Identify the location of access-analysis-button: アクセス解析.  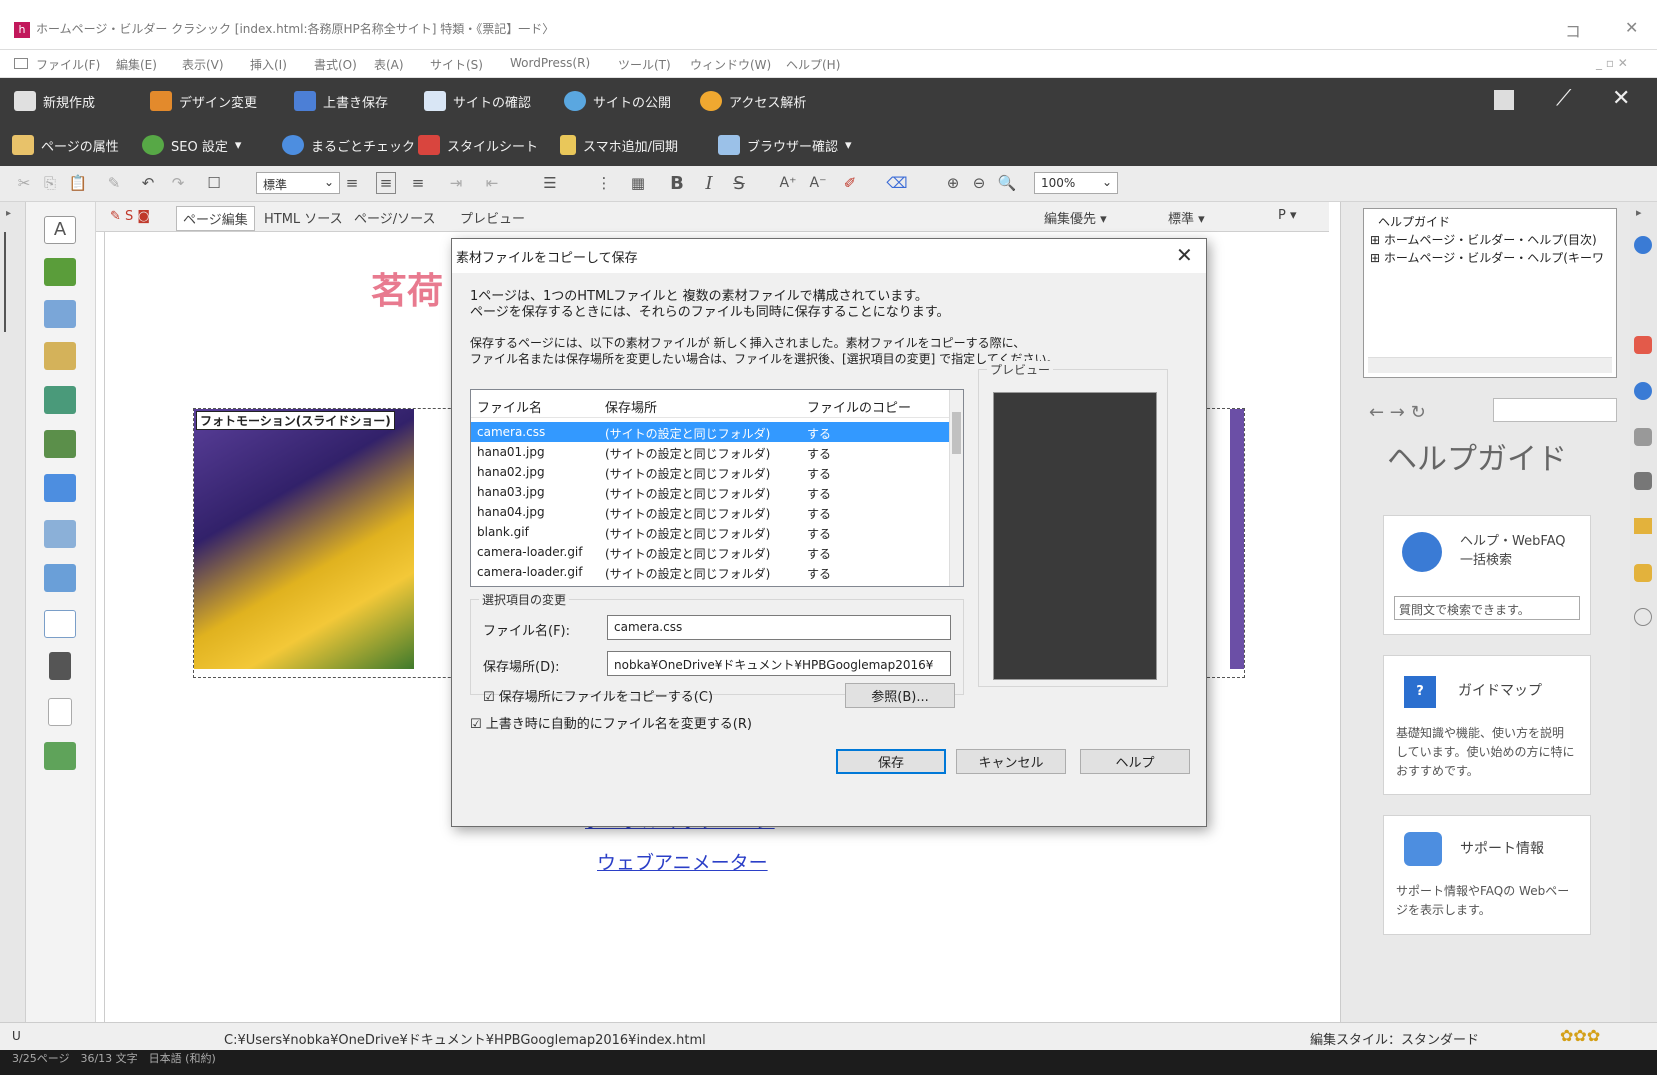
(753, 101).